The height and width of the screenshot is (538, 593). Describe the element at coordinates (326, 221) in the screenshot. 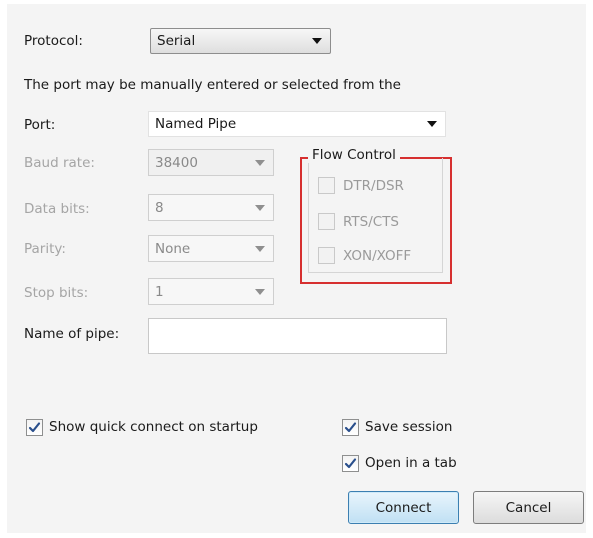

I see `rts-cts-checkbox` at that location.